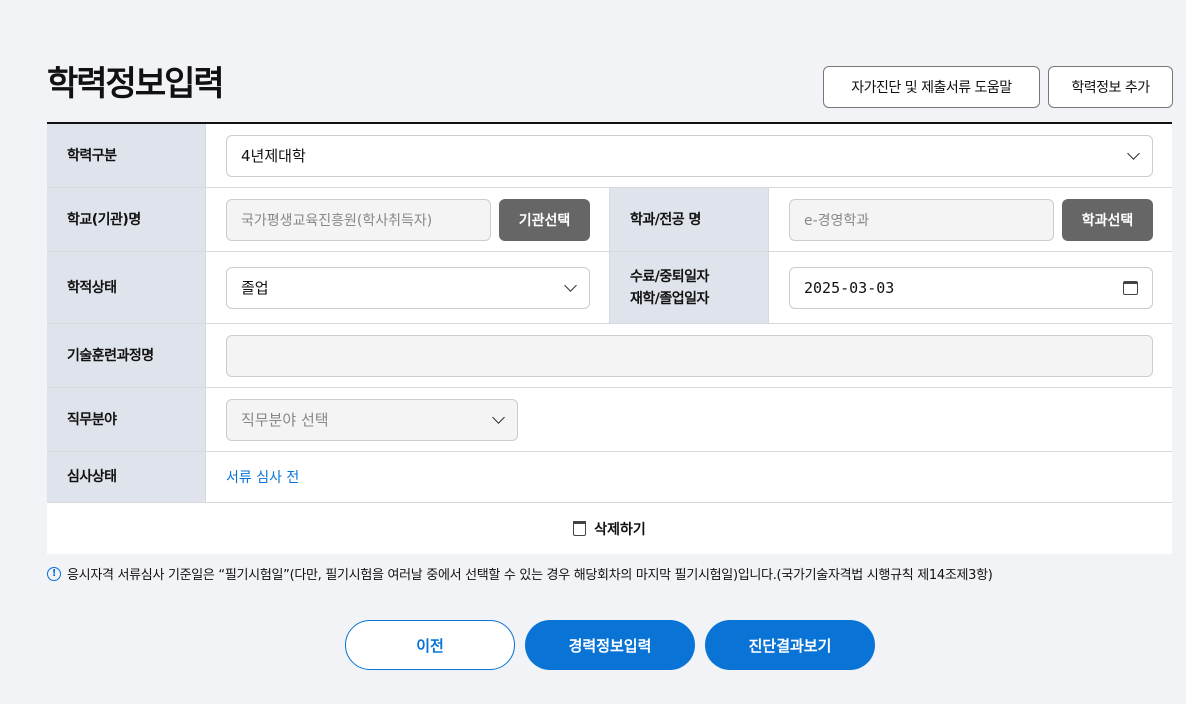  What do you see at coordinates (790, 645) in the screenshot?
I see `result-button: 진단결과보기` at bounding box center [790, 645].